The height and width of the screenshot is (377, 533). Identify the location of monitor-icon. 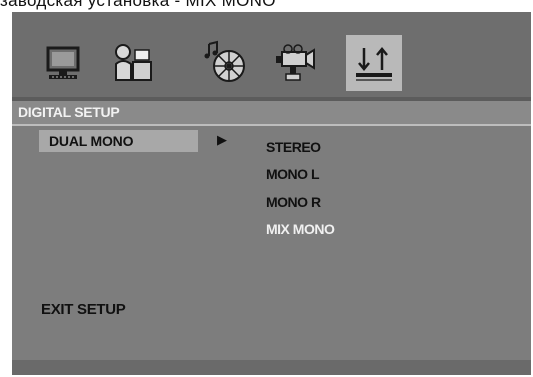
(63, 63).